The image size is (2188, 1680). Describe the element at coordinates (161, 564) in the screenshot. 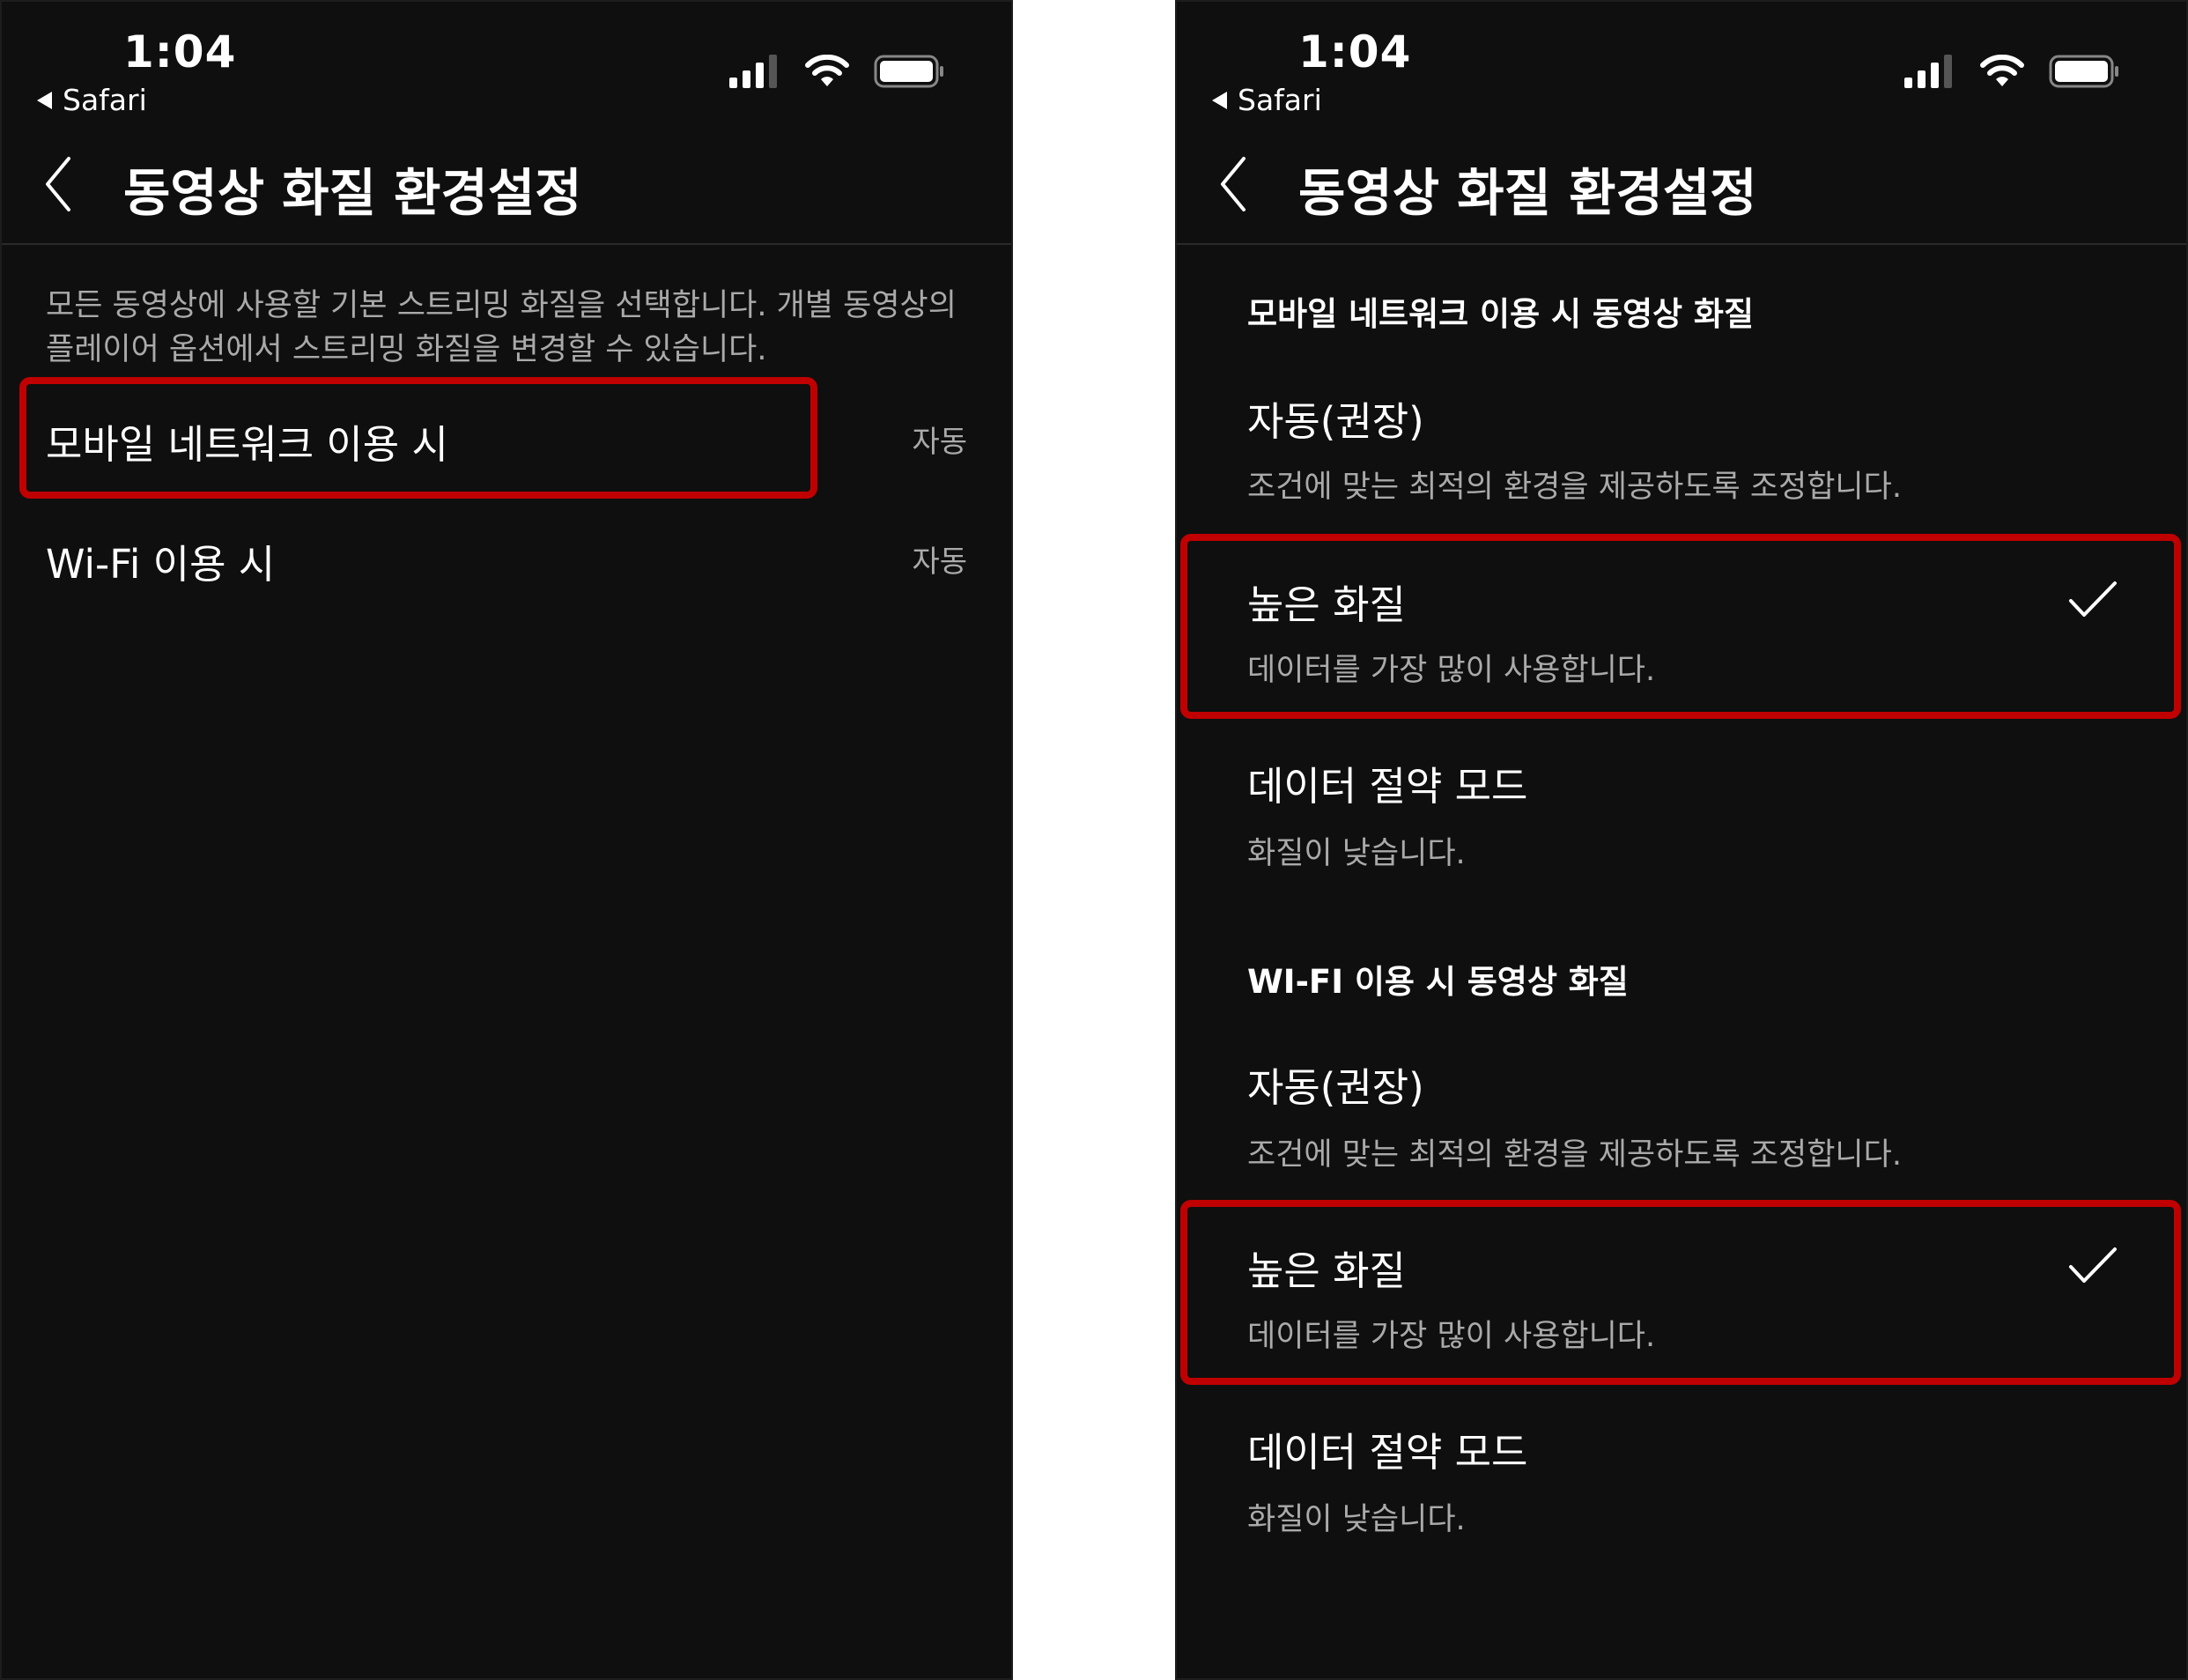

I see `row-label: Wi-Fi 이용 시` at that location.